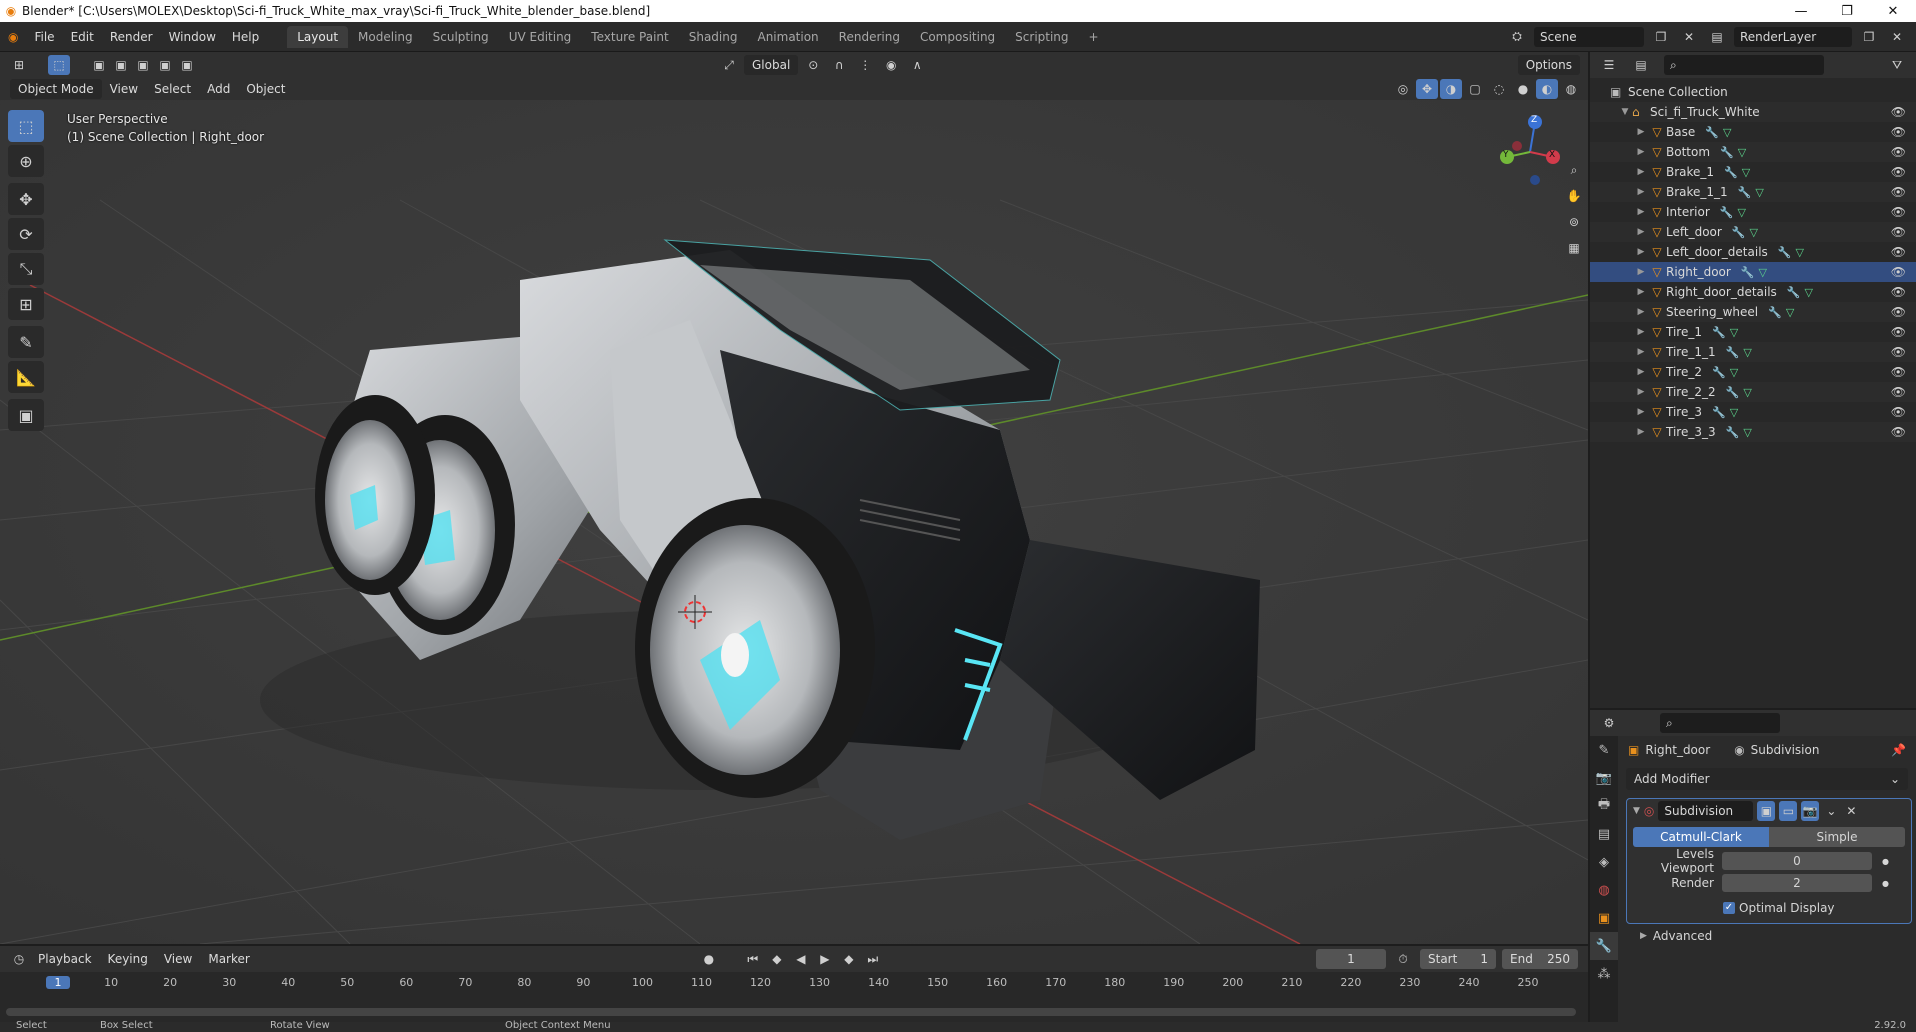  Describe the element at coordinates (192, 37) in the screenshot. I see `menu-window: Window` at that location.